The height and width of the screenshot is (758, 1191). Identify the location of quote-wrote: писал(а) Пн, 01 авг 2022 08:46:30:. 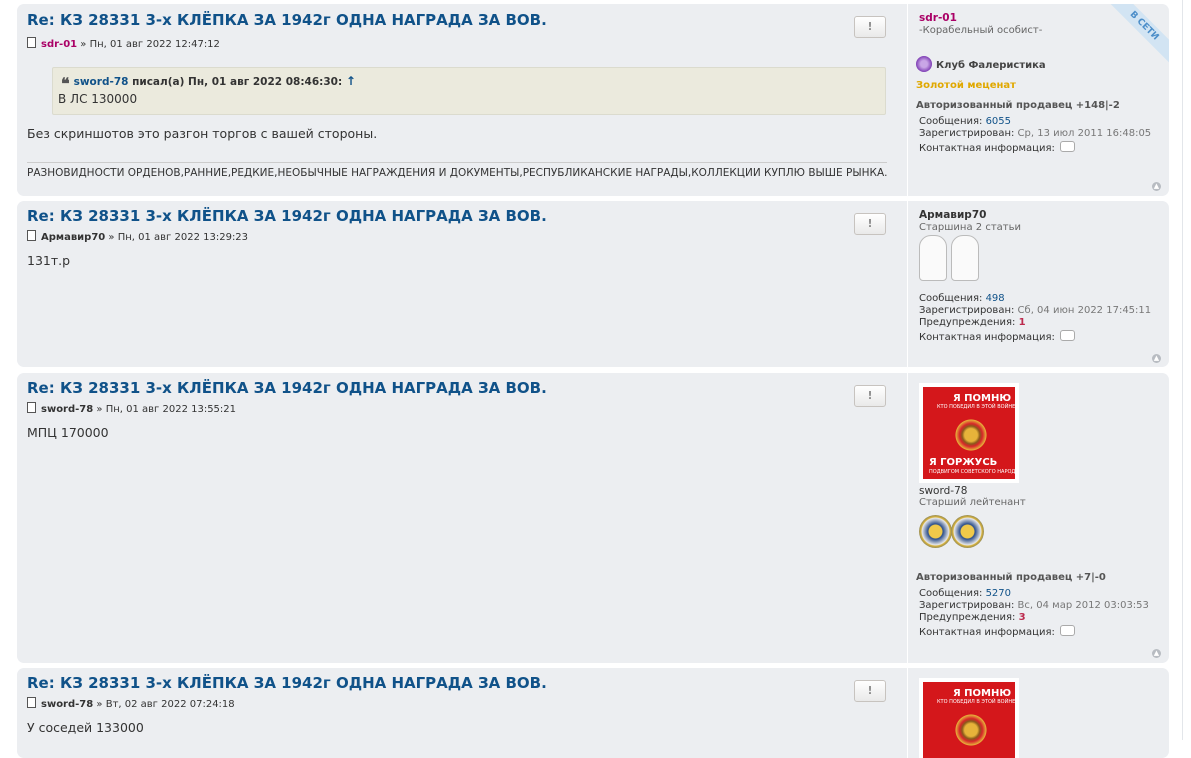
(237, 82).